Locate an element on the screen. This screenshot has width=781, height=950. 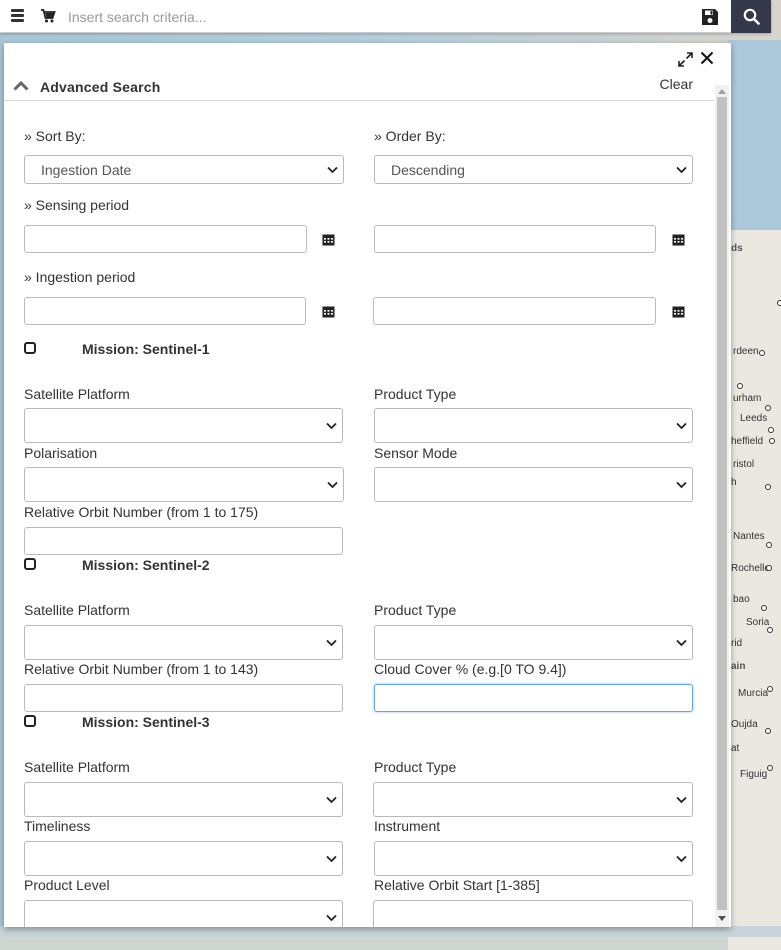
sort-by-value: Ingestion Date is located at coordinates (86, 170).